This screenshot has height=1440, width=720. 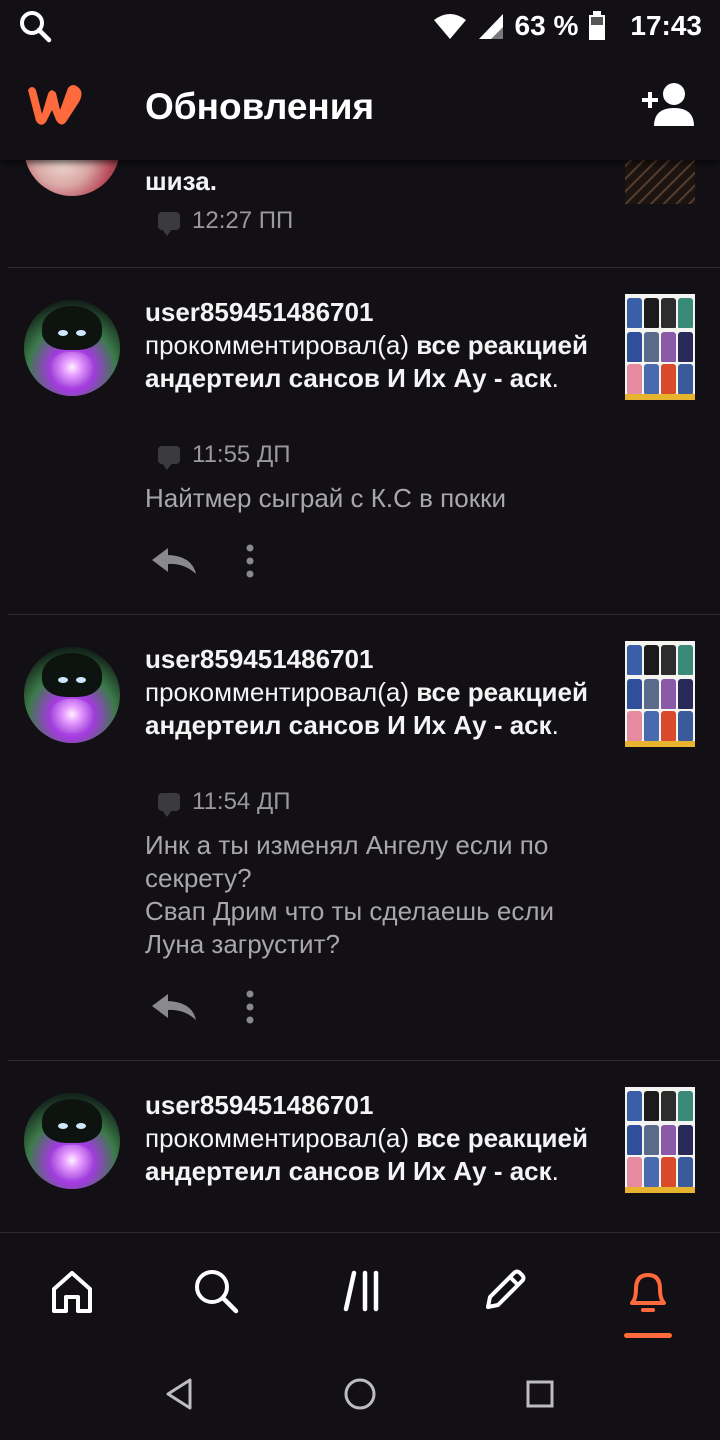 I want to click on signal-icon, so click(x=490, y=26).